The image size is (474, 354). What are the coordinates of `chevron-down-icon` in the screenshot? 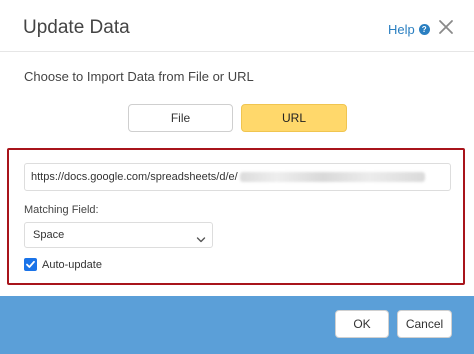 It's located at (201, 236).